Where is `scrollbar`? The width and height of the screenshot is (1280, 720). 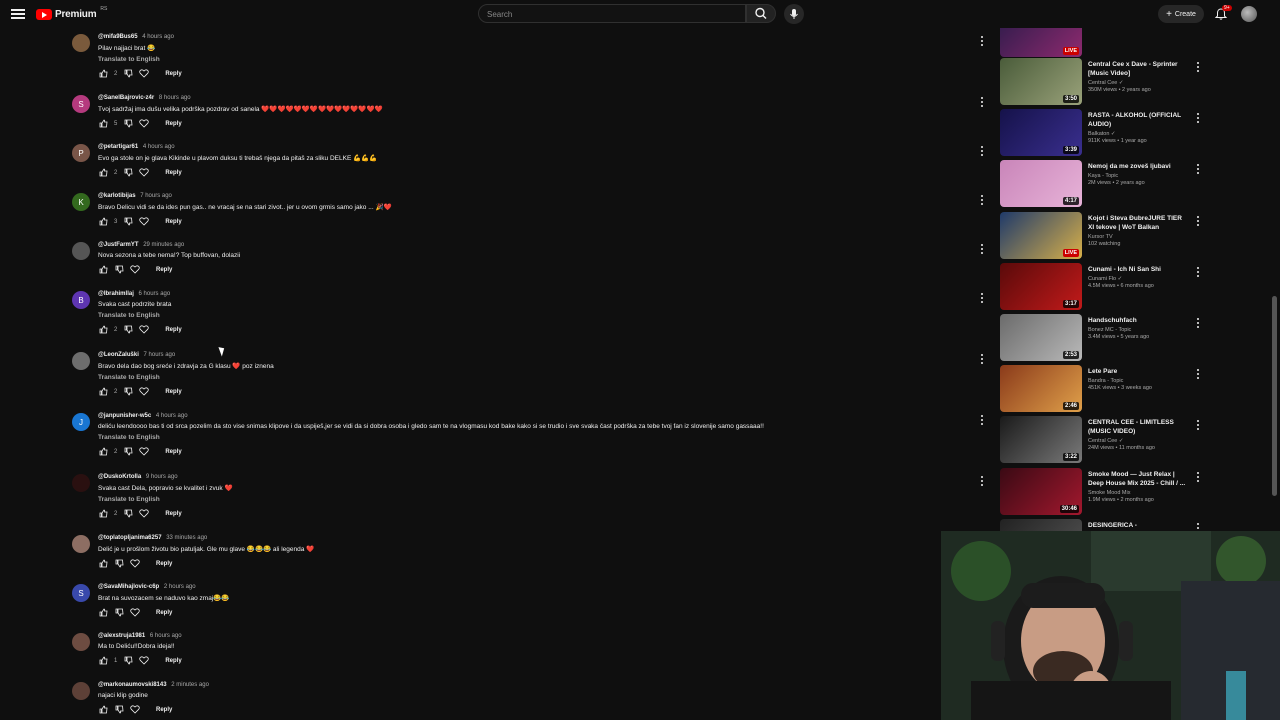
scrollbar is located at coordinates (1274, 396).